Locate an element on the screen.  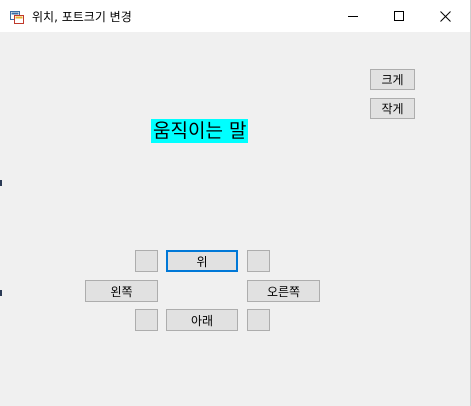
close-icon is located at coordinates (445, 16).